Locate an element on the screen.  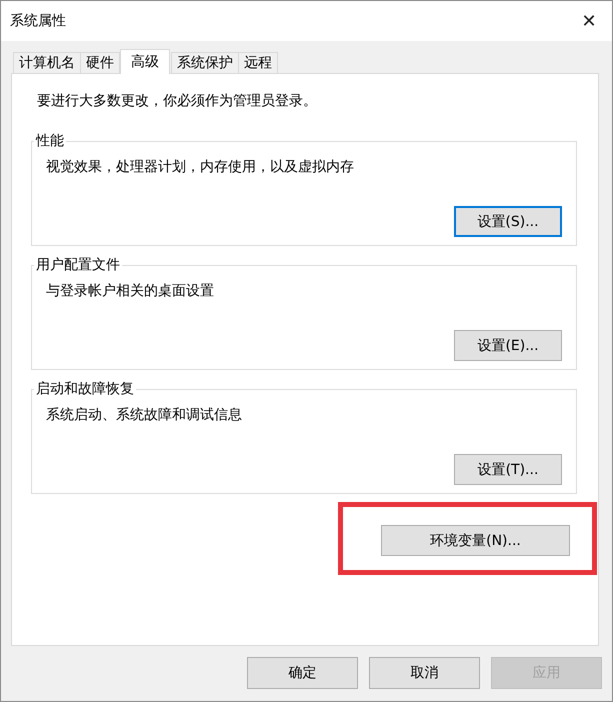
tab: 远程 is located at coordinates (258, 62).